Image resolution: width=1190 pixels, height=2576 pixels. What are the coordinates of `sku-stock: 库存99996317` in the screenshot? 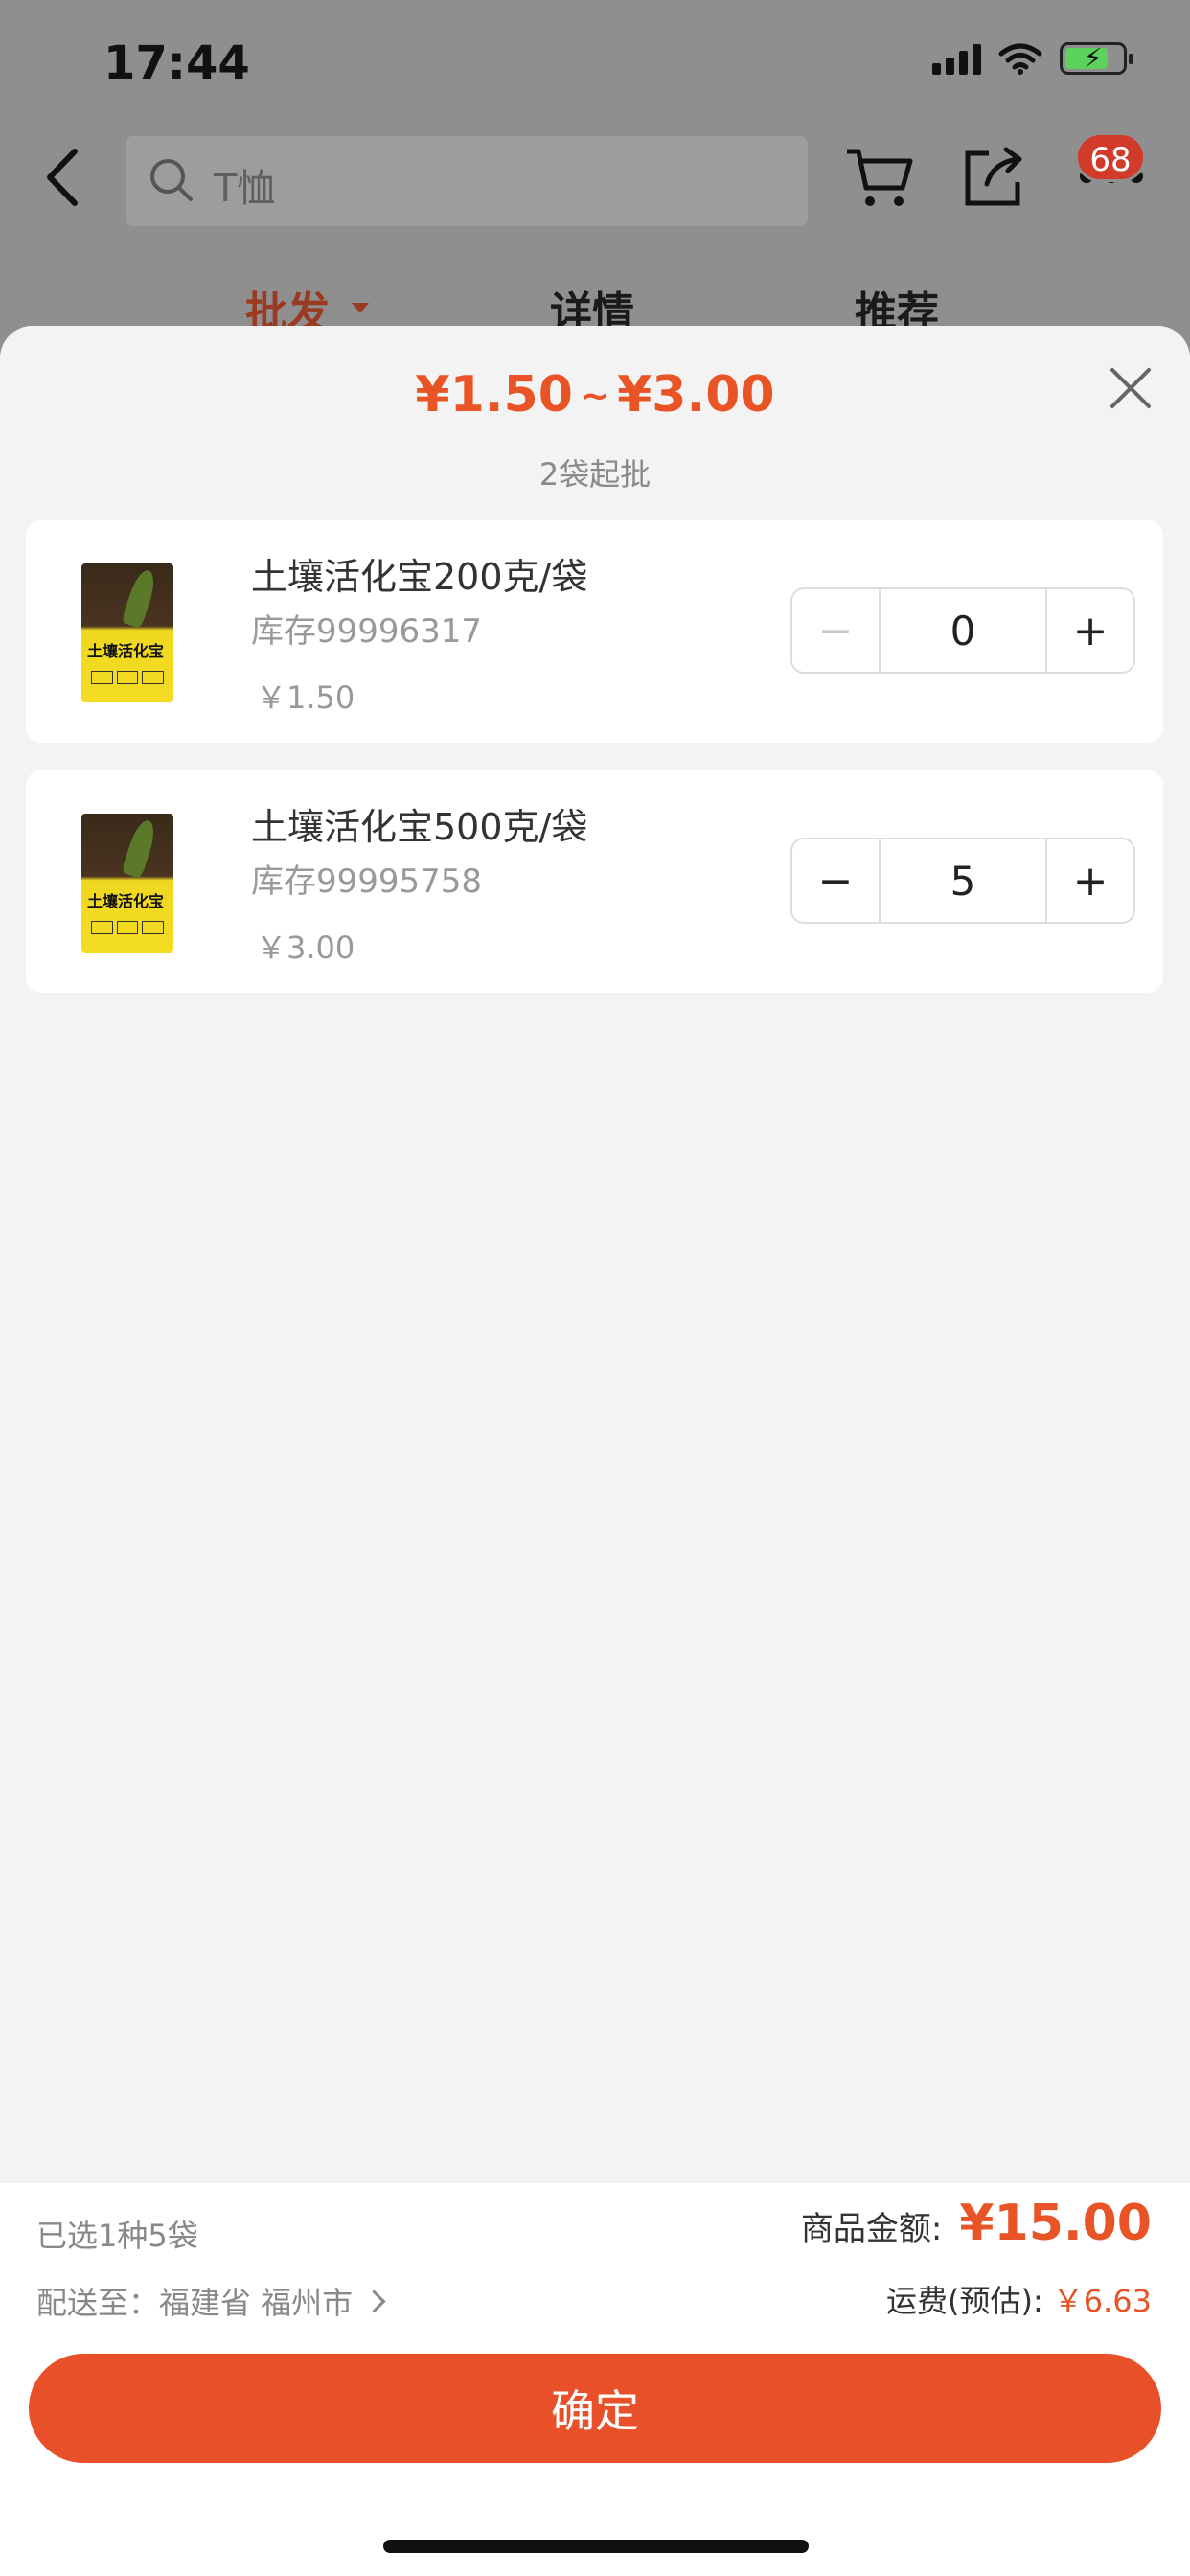 It's located at (367, 631).